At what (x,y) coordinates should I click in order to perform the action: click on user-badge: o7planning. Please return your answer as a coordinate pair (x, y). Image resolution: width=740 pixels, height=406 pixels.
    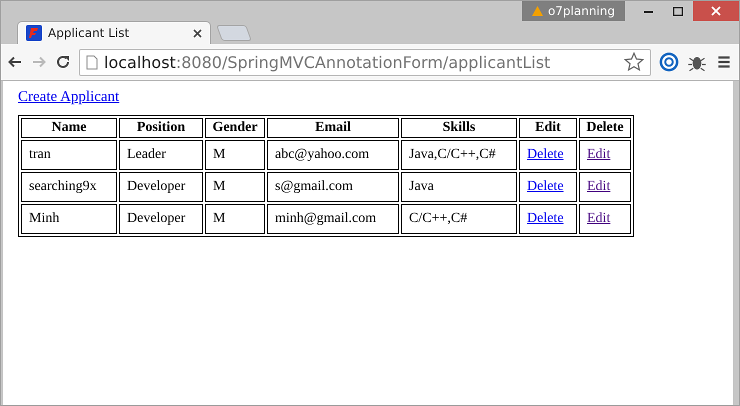
    Looking at the image, I should click on (573, 11).